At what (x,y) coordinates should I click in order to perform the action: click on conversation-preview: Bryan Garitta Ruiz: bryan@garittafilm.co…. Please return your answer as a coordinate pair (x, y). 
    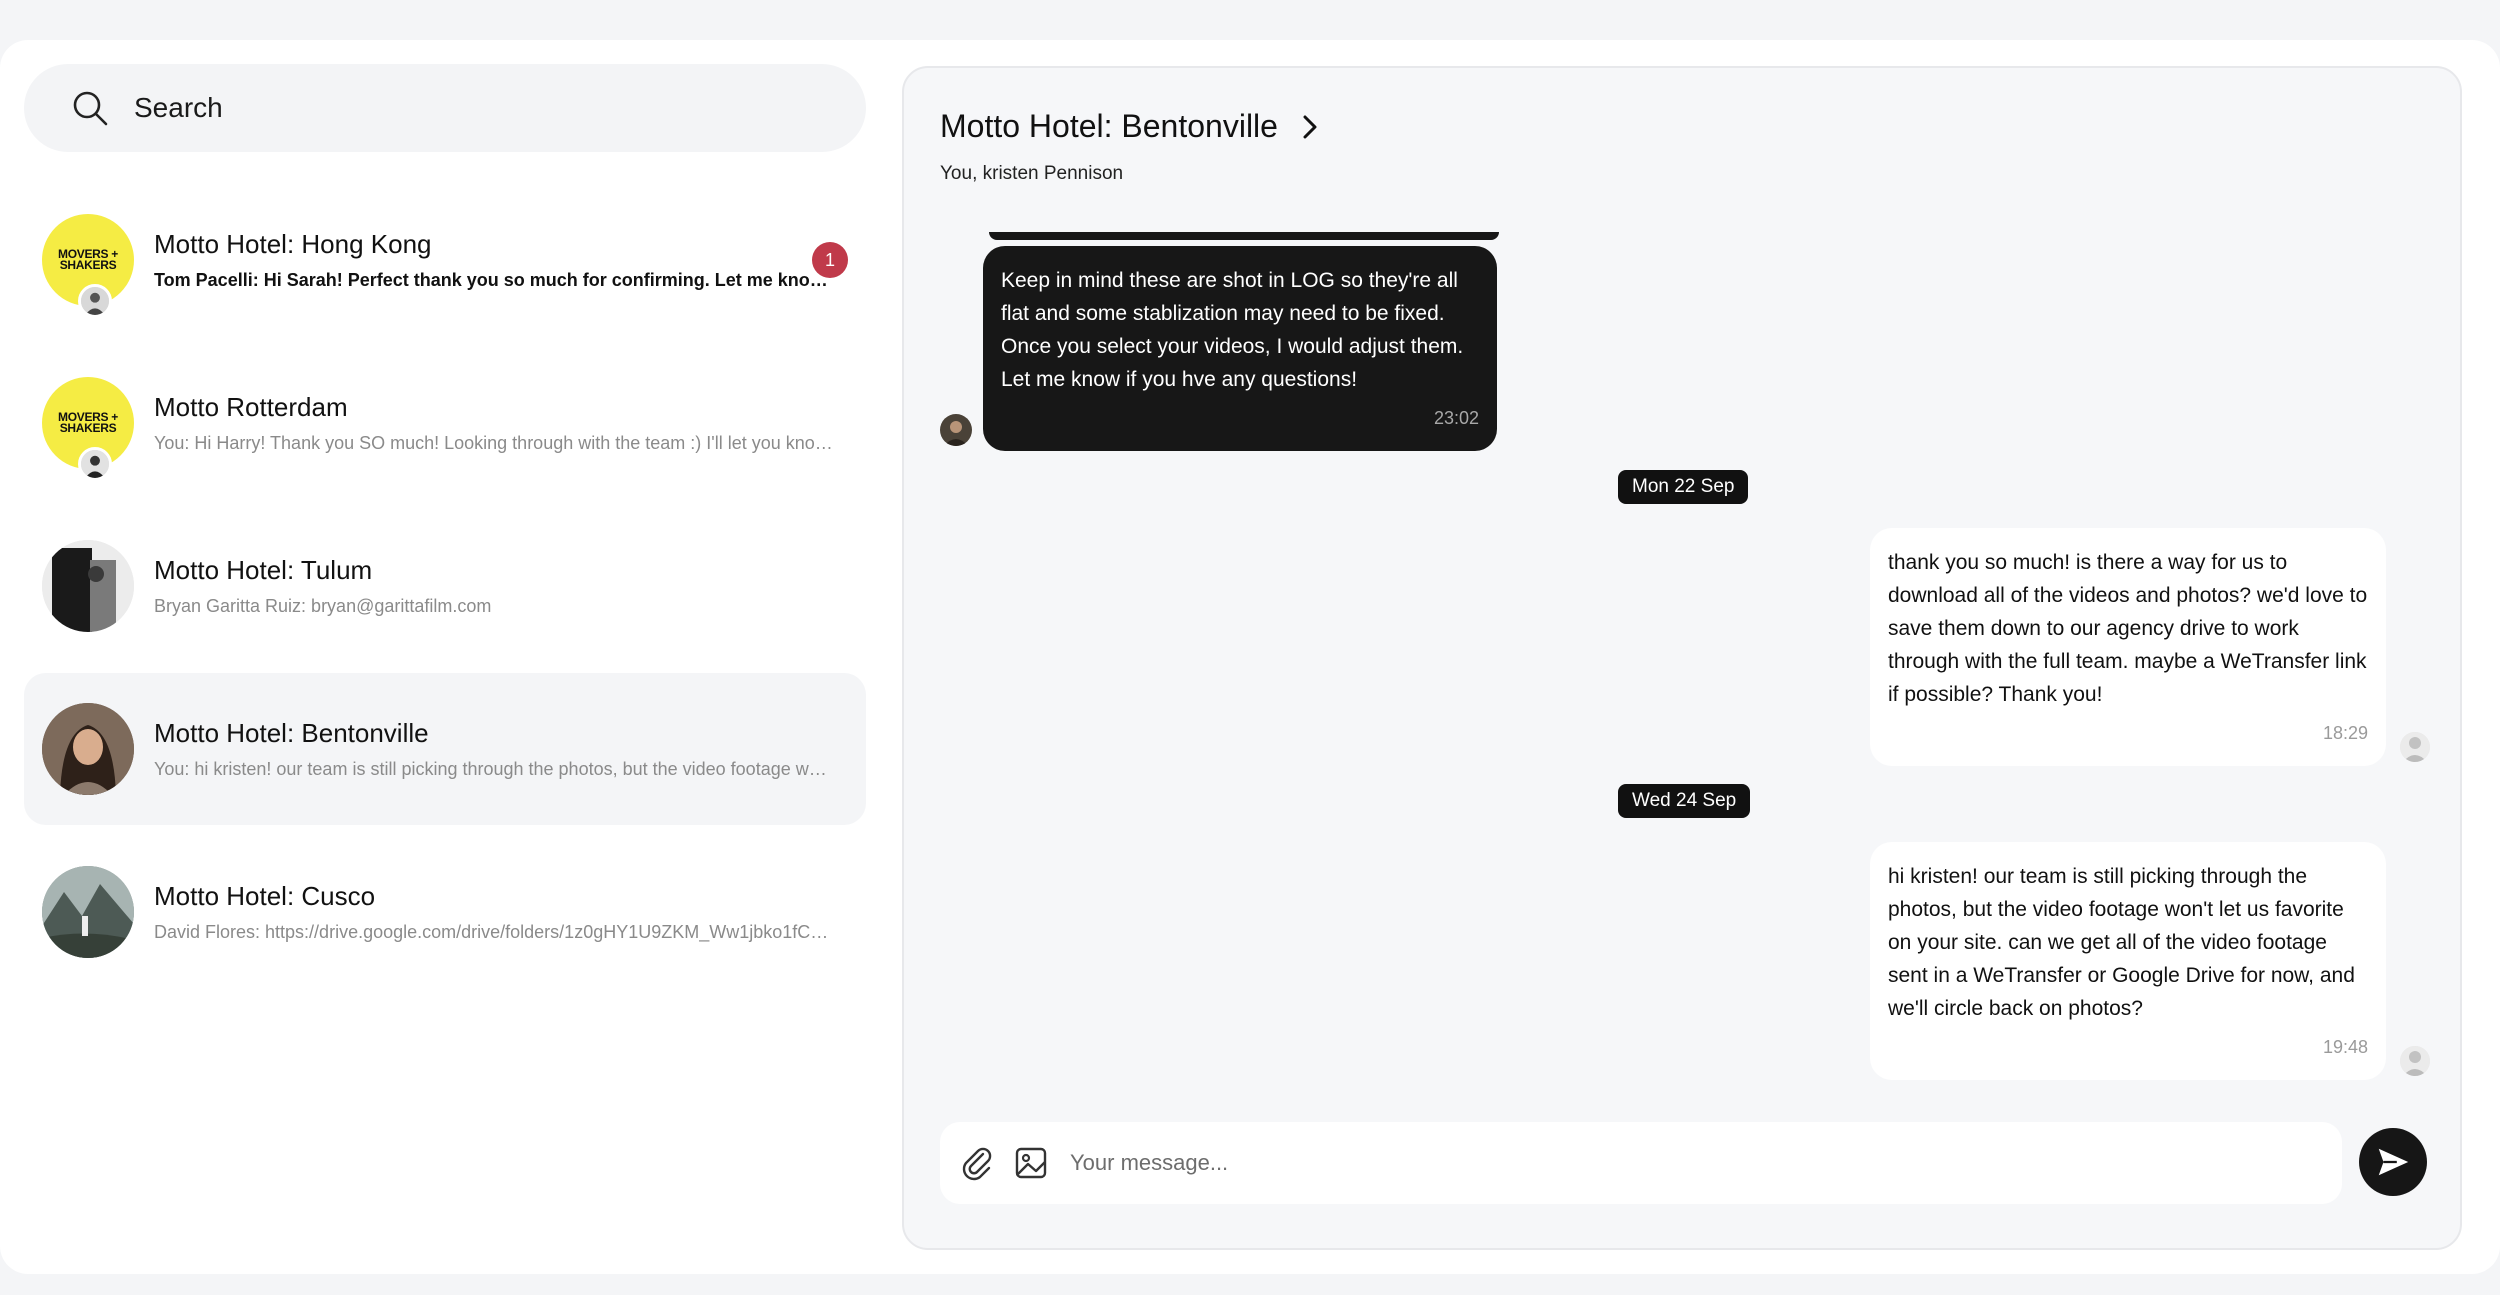
    Looking at the image, I should click on (323, 606).